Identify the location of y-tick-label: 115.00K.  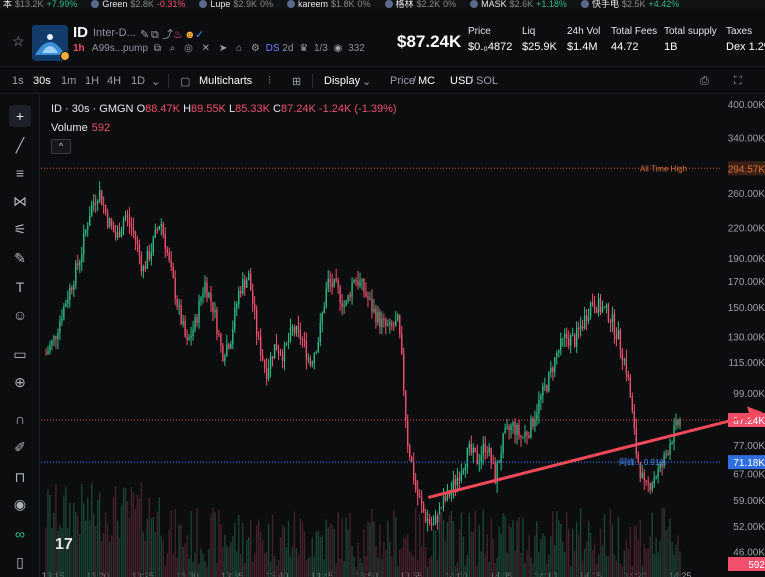
(746, 363).